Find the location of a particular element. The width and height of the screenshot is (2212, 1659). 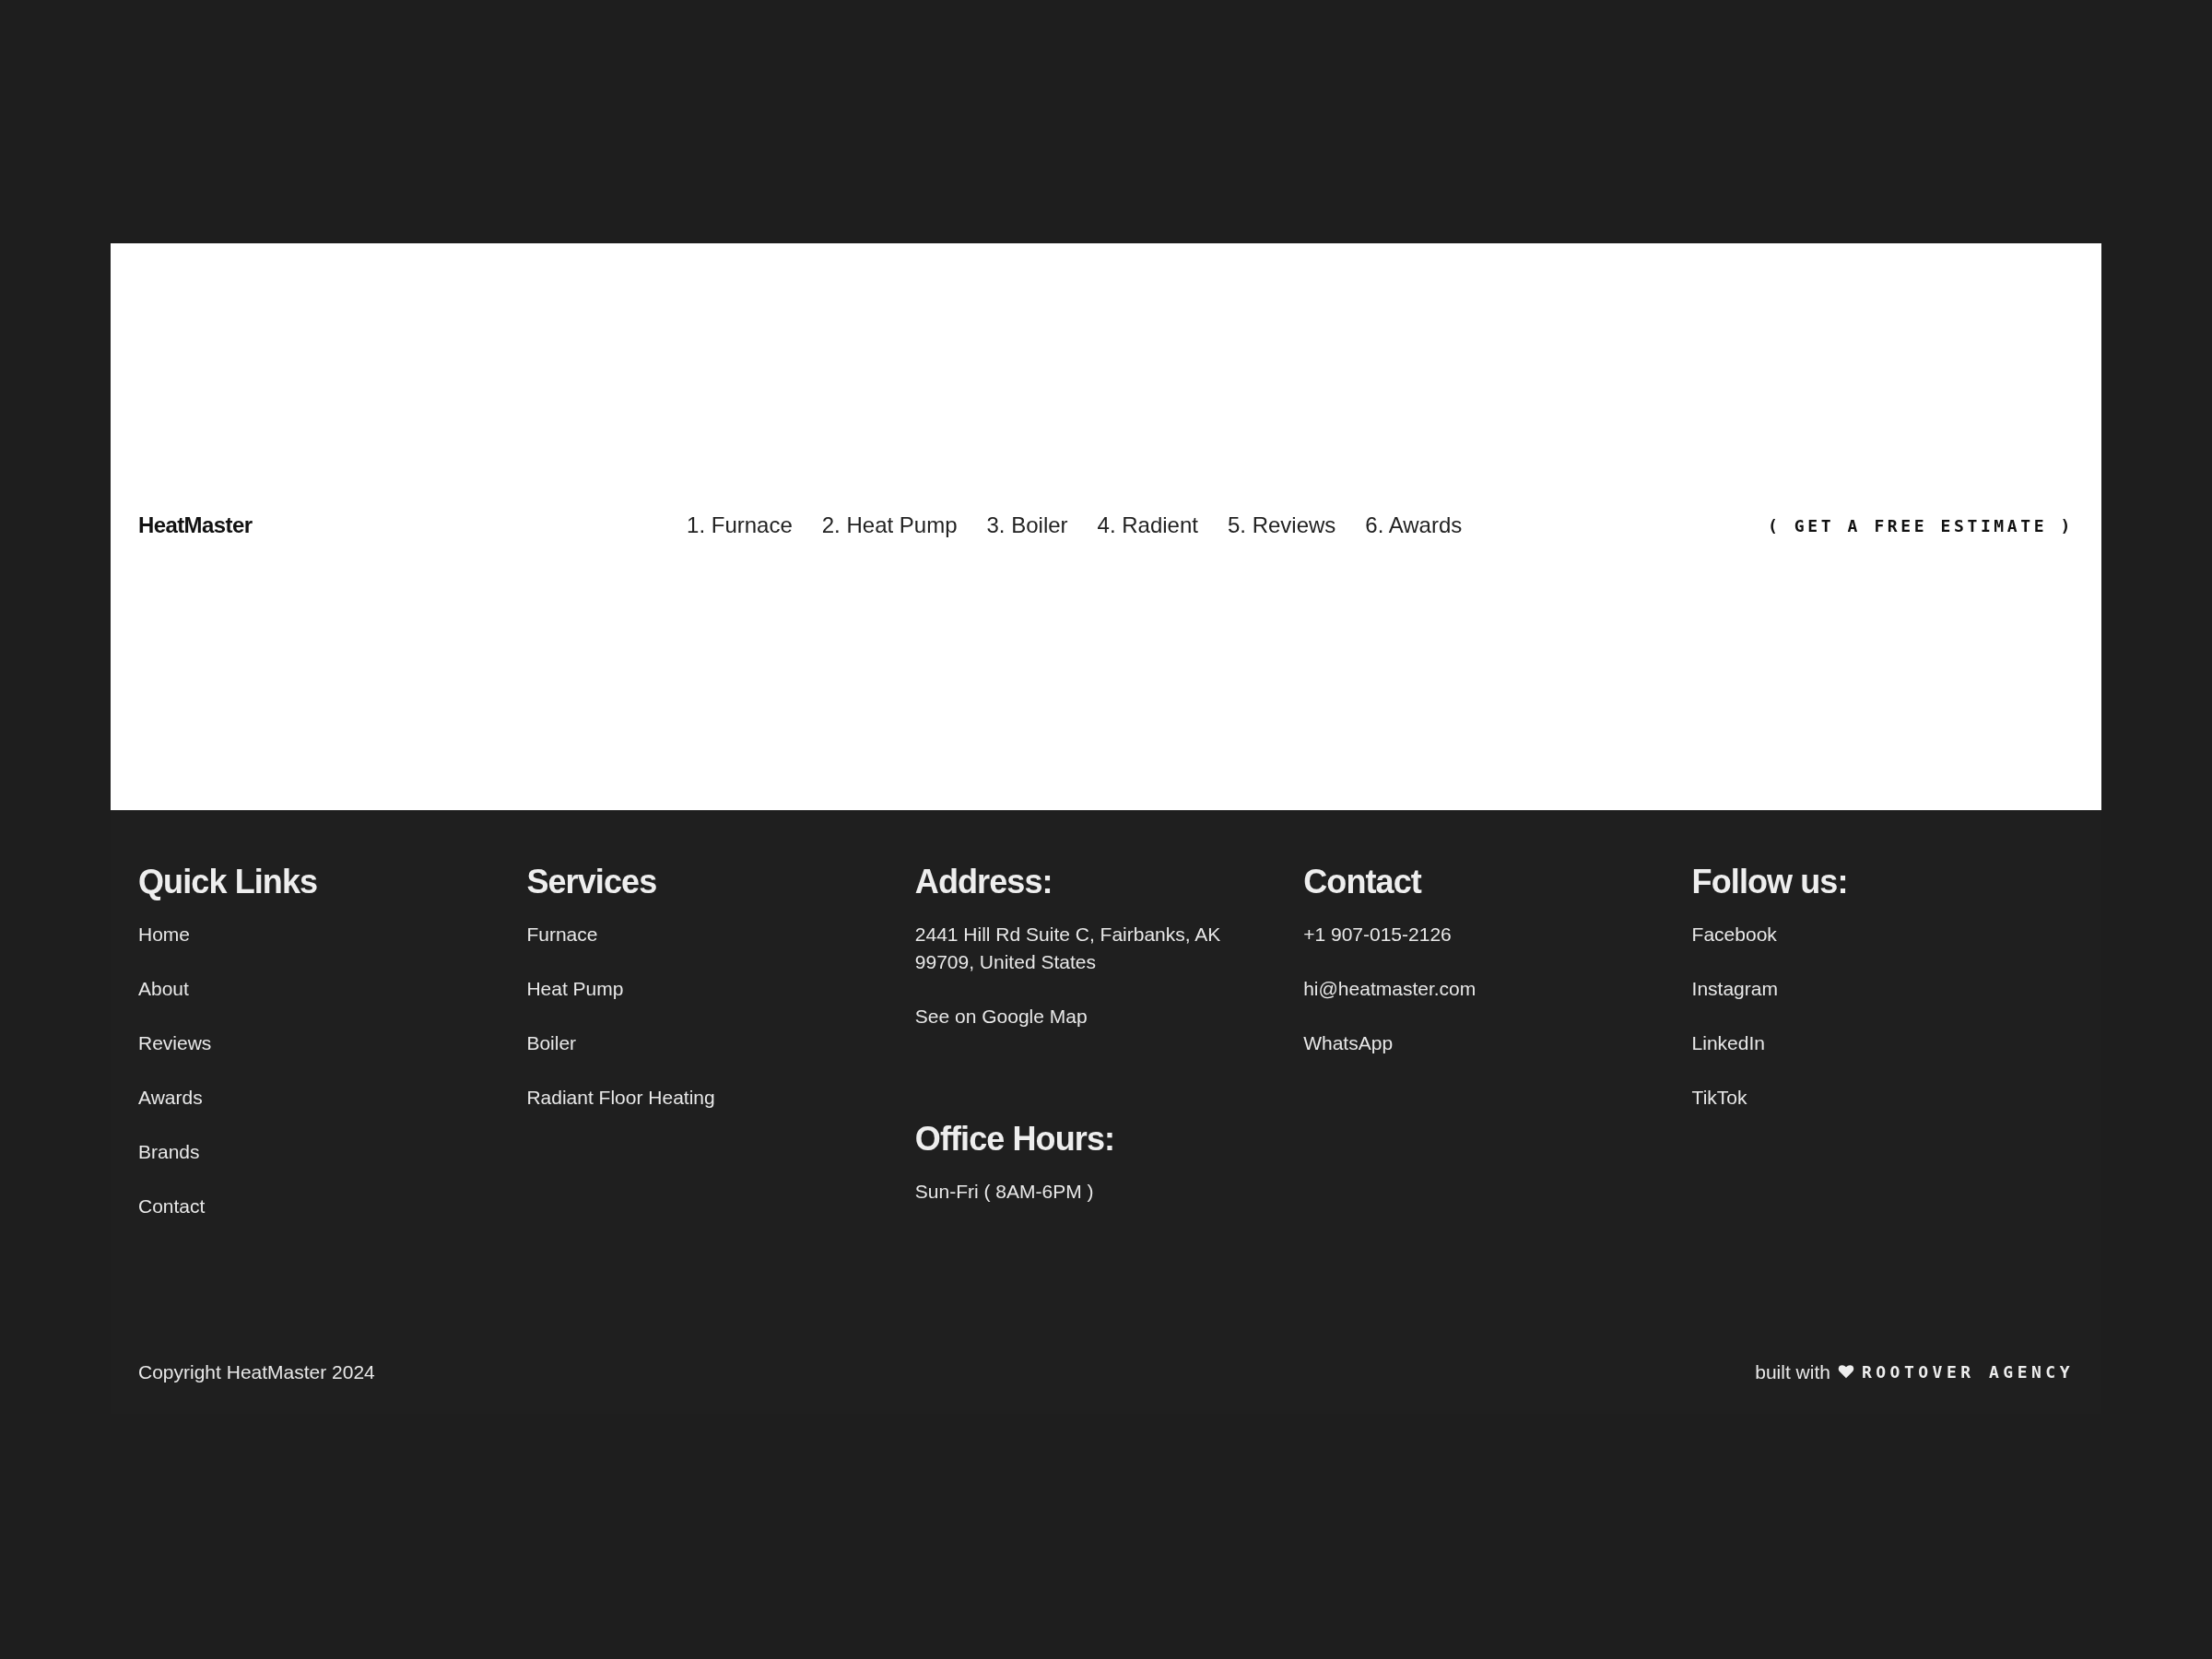

column-heading: Follow us: is located at coordinates (1770, 882).